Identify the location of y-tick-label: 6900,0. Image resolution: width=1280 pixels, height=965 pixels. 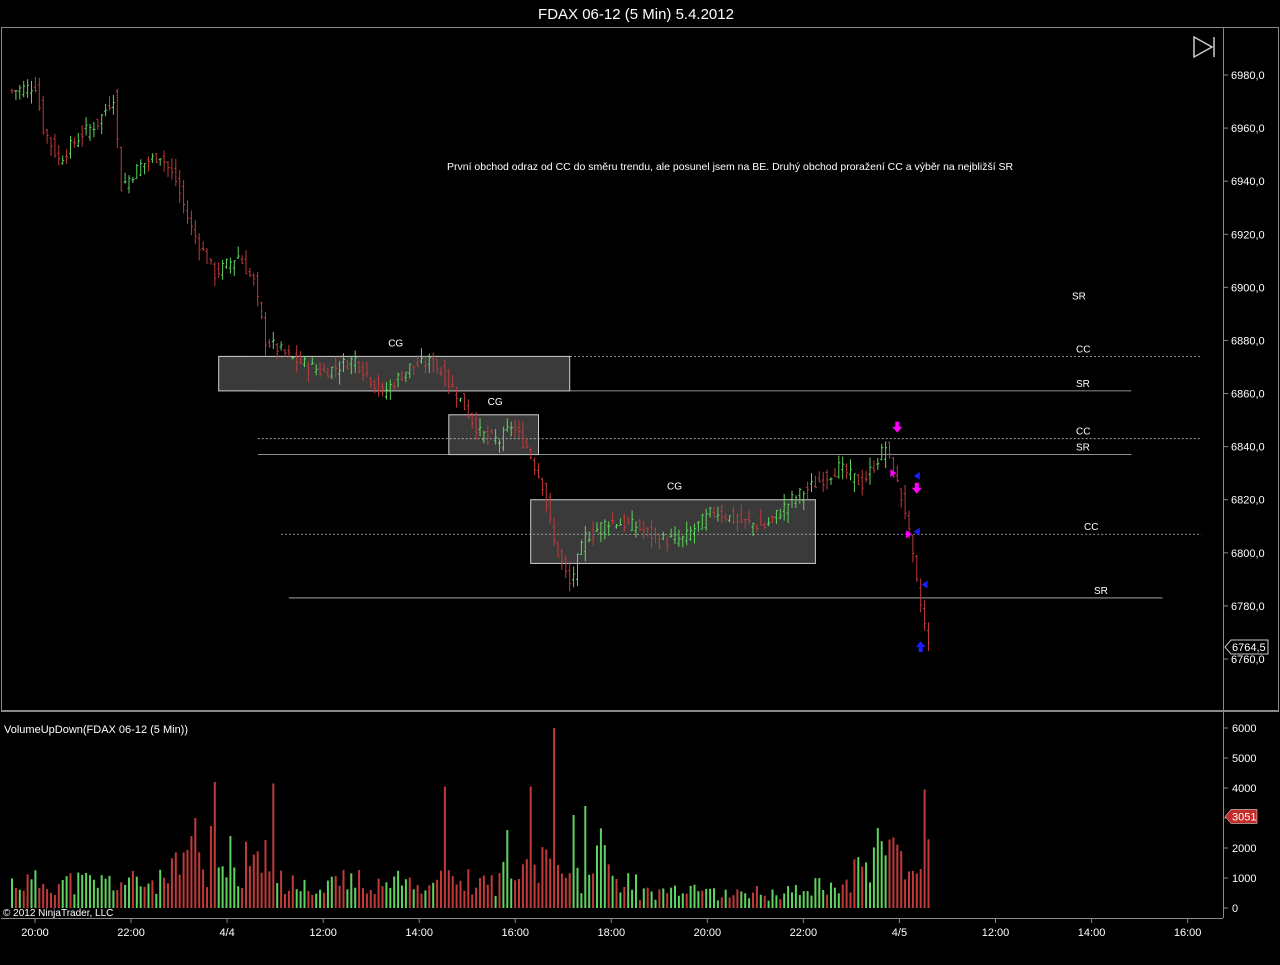
(1248, 288).